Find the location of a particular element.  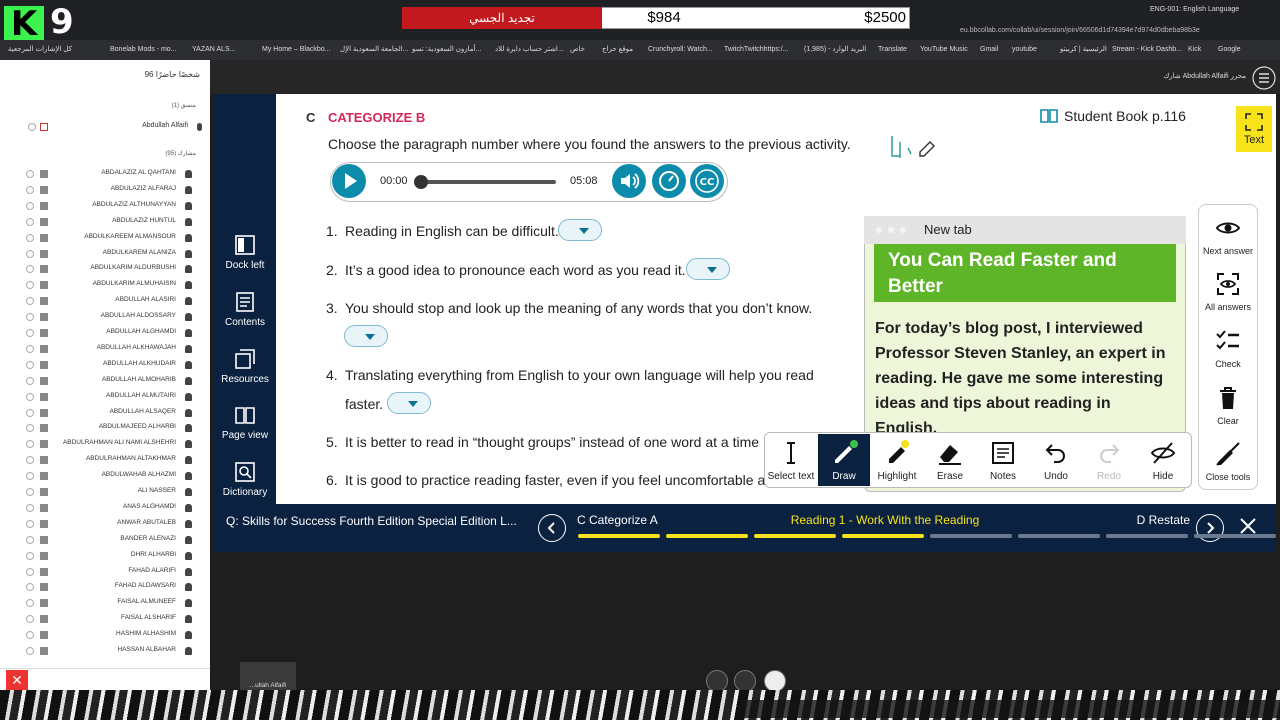

dictionary-button: Dictionary is located at coordinates (245, 482).